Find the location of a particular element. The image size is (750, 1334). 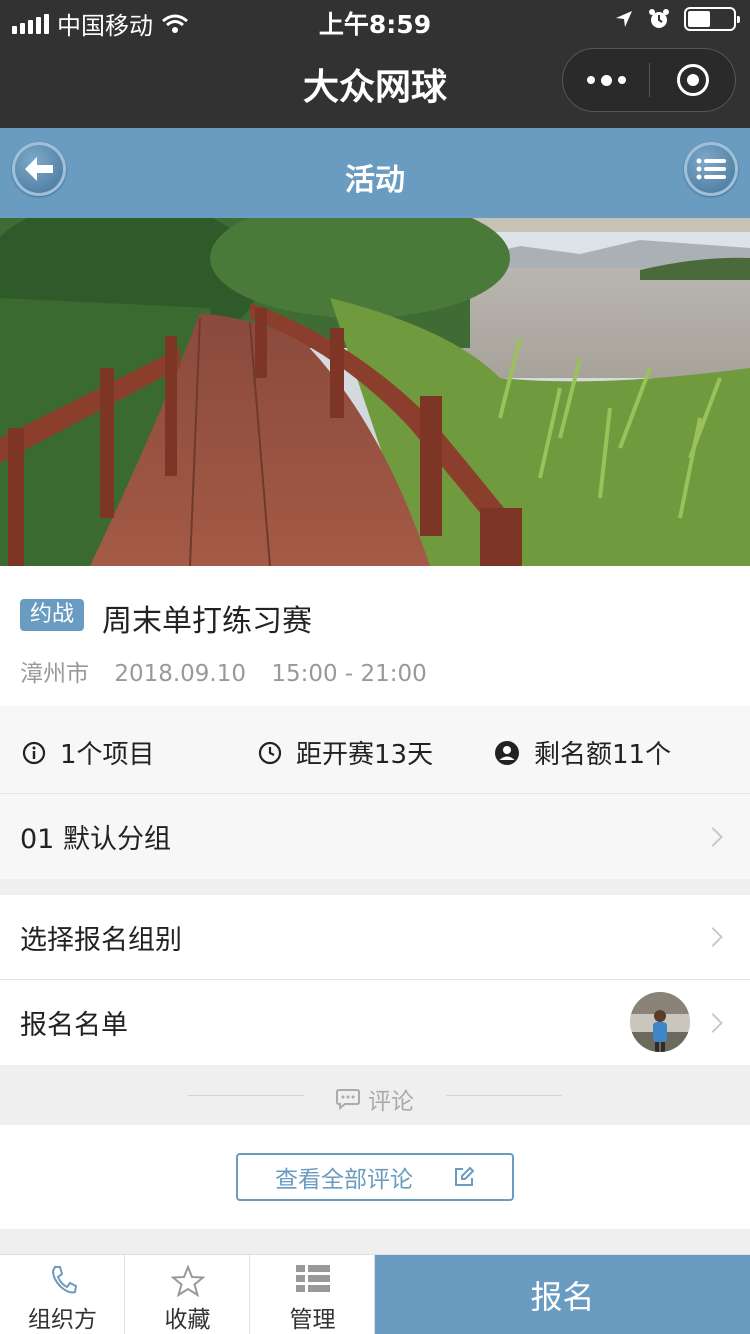

capsule-menu is located at coordinates (649, 80).